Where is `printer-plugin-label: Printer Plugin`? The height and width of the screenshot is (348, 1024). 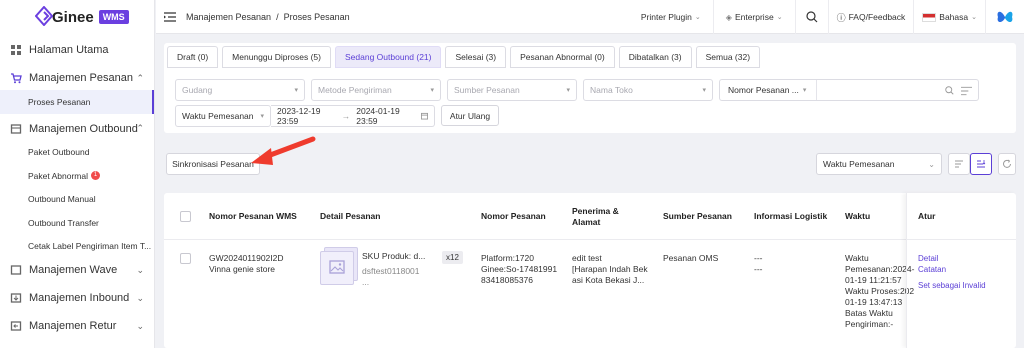 printer-plugin-label: Printer Plugin is located at coordinates (666, 17).